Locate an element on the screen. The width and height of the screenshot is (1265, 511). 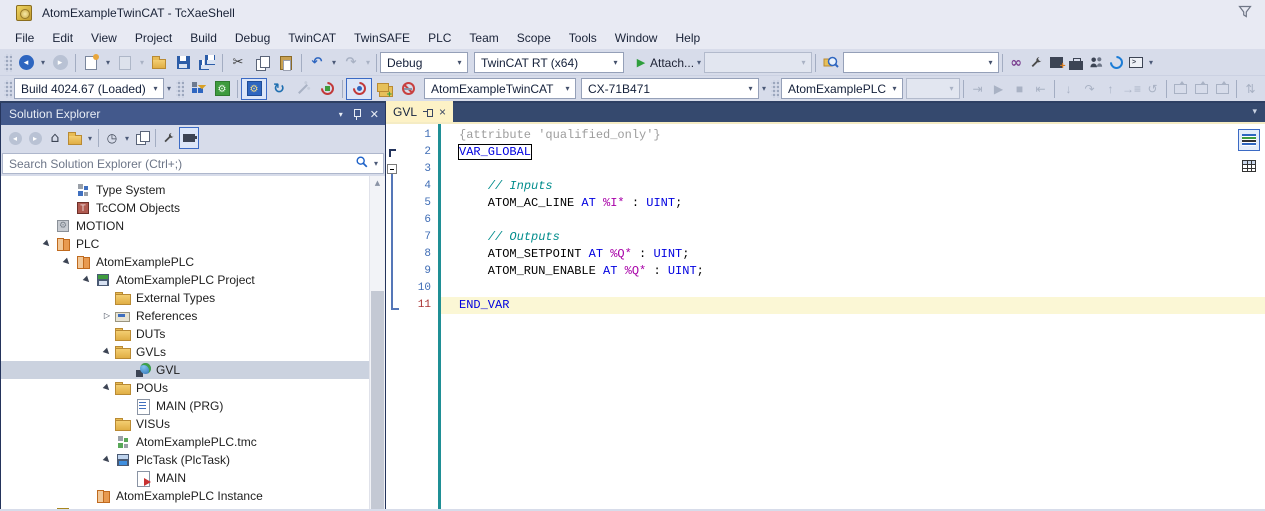
navigate-back-dropdown: ▾ is located at coordinates (43, 62).